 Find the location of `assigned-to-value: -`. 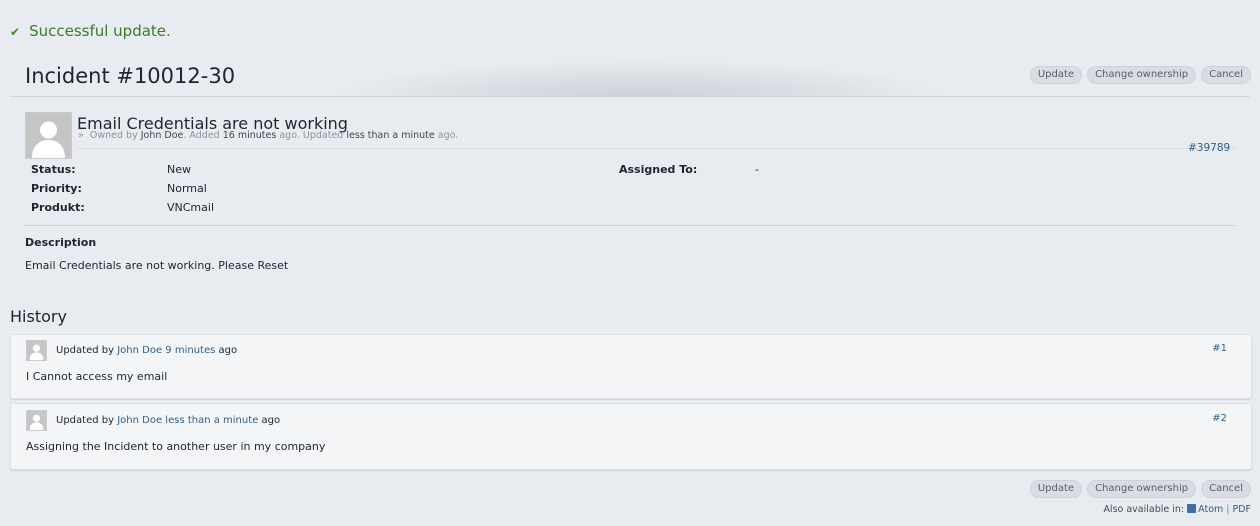

assigned-to-value: - is located at coordinates (757, 169).